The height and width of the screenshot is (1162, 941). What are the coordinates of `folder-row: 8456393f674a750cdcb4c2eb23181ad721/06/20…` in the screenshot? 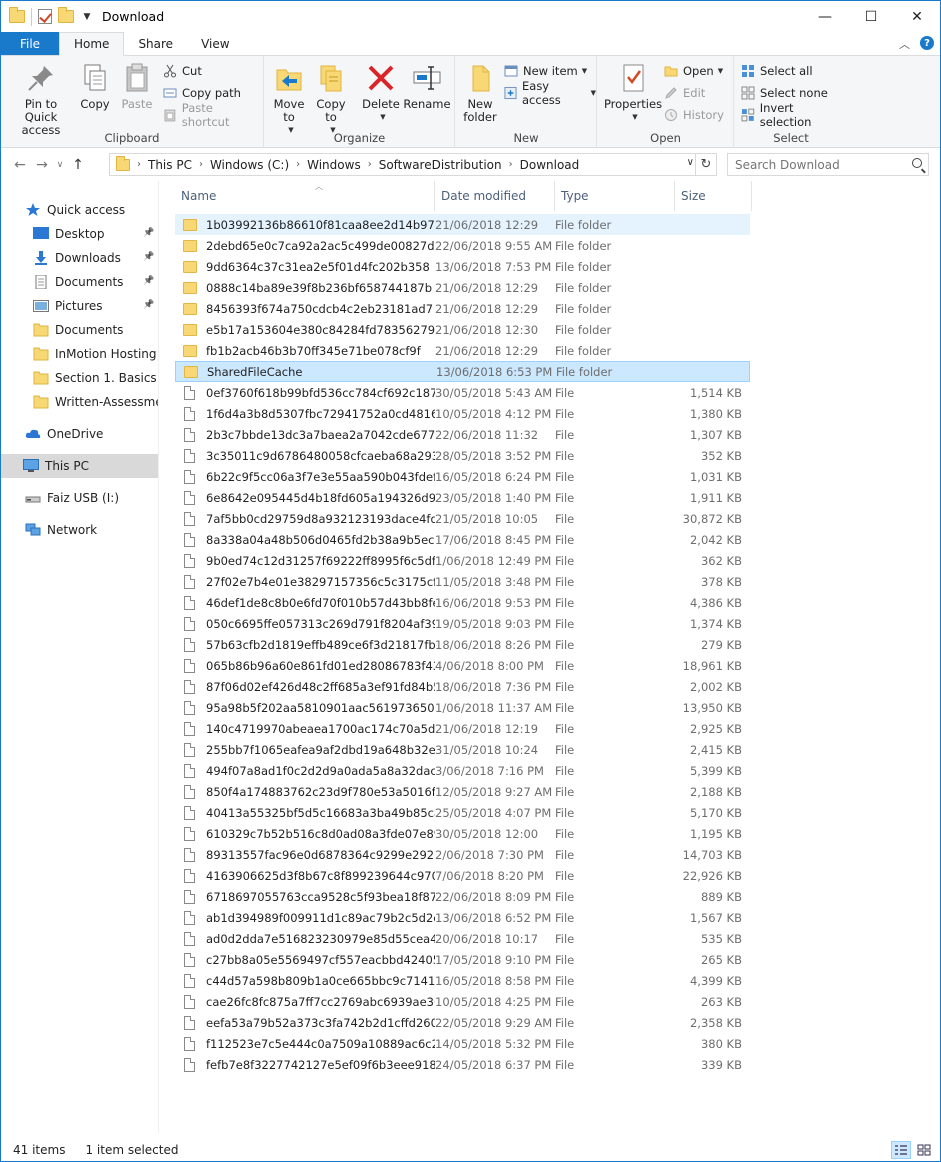 It's located at (462, 308).